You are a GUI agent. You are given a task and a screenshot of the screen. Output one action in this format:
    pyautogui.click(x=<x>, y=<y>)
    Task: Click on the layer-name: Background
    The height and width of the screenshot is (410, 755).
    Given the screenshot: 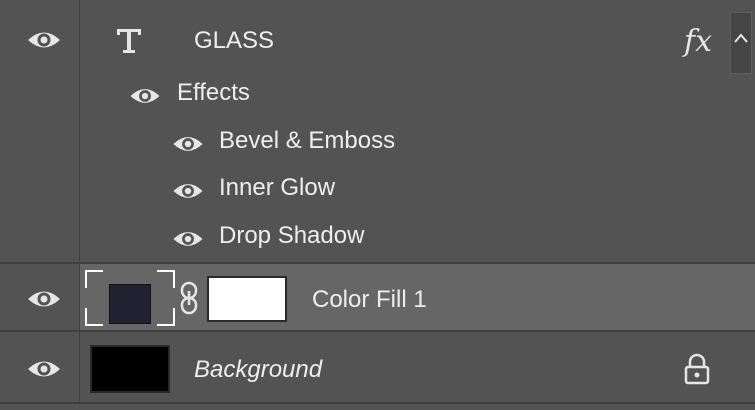 What is the action you would take?
    pyautogui.click(x=258, y=370)
    